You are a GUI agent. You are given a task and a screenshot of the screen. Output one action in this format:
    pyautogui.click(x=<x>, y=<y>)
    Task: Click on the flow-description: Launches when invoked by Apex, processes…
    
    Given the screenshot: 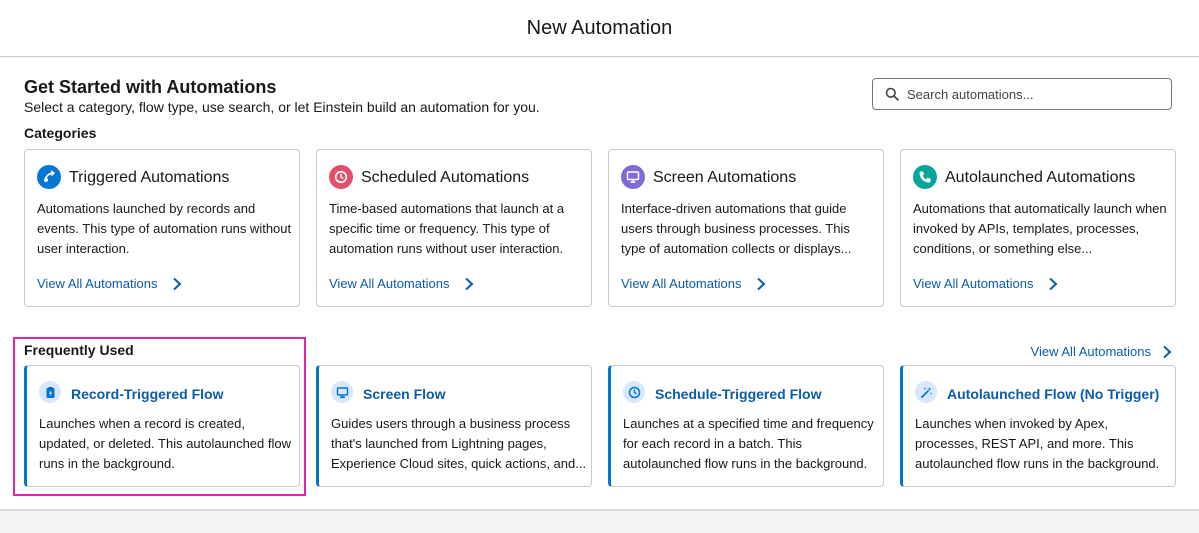 What is the action you would take?
    pyautogui.click(x=1037, y=443)
    